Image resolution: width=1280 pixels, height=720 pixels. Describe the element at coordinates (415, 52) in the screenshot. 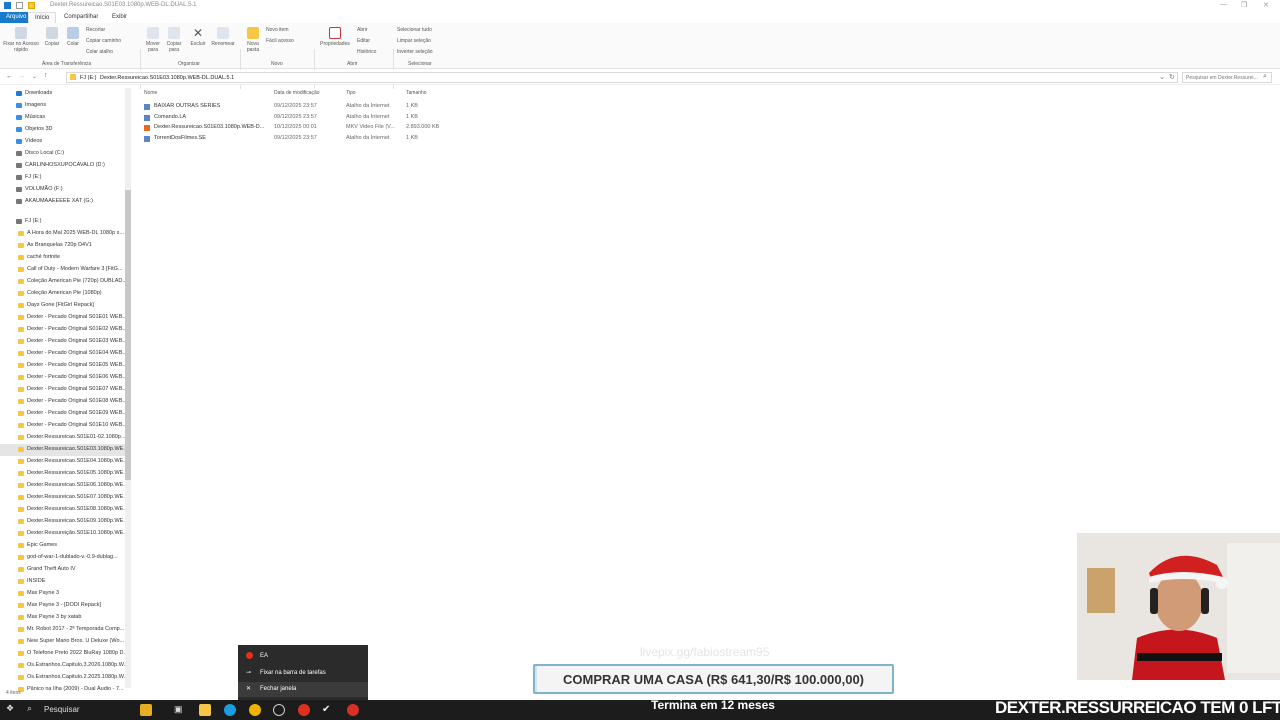

I see `invert-selection-button: Inverter seleção` at that location.